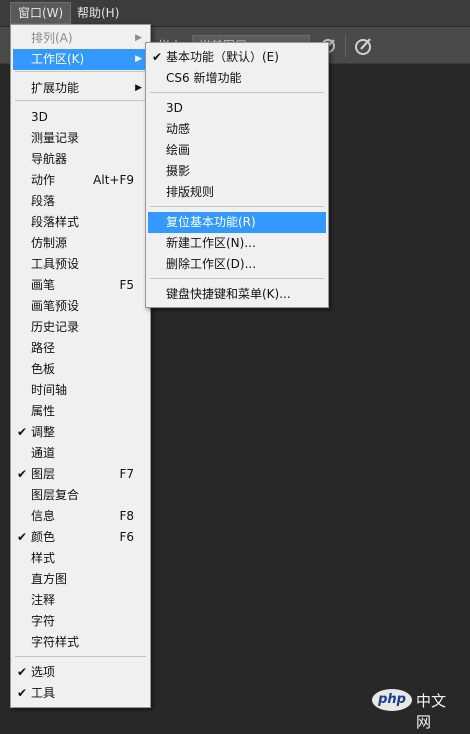 The width and height of the screenshot is (470, 734). What do you see at coordinates (174, 108) in the screenshot?
I see `workspace-menu-item-label: 3D` at bounding box center [174, 108].